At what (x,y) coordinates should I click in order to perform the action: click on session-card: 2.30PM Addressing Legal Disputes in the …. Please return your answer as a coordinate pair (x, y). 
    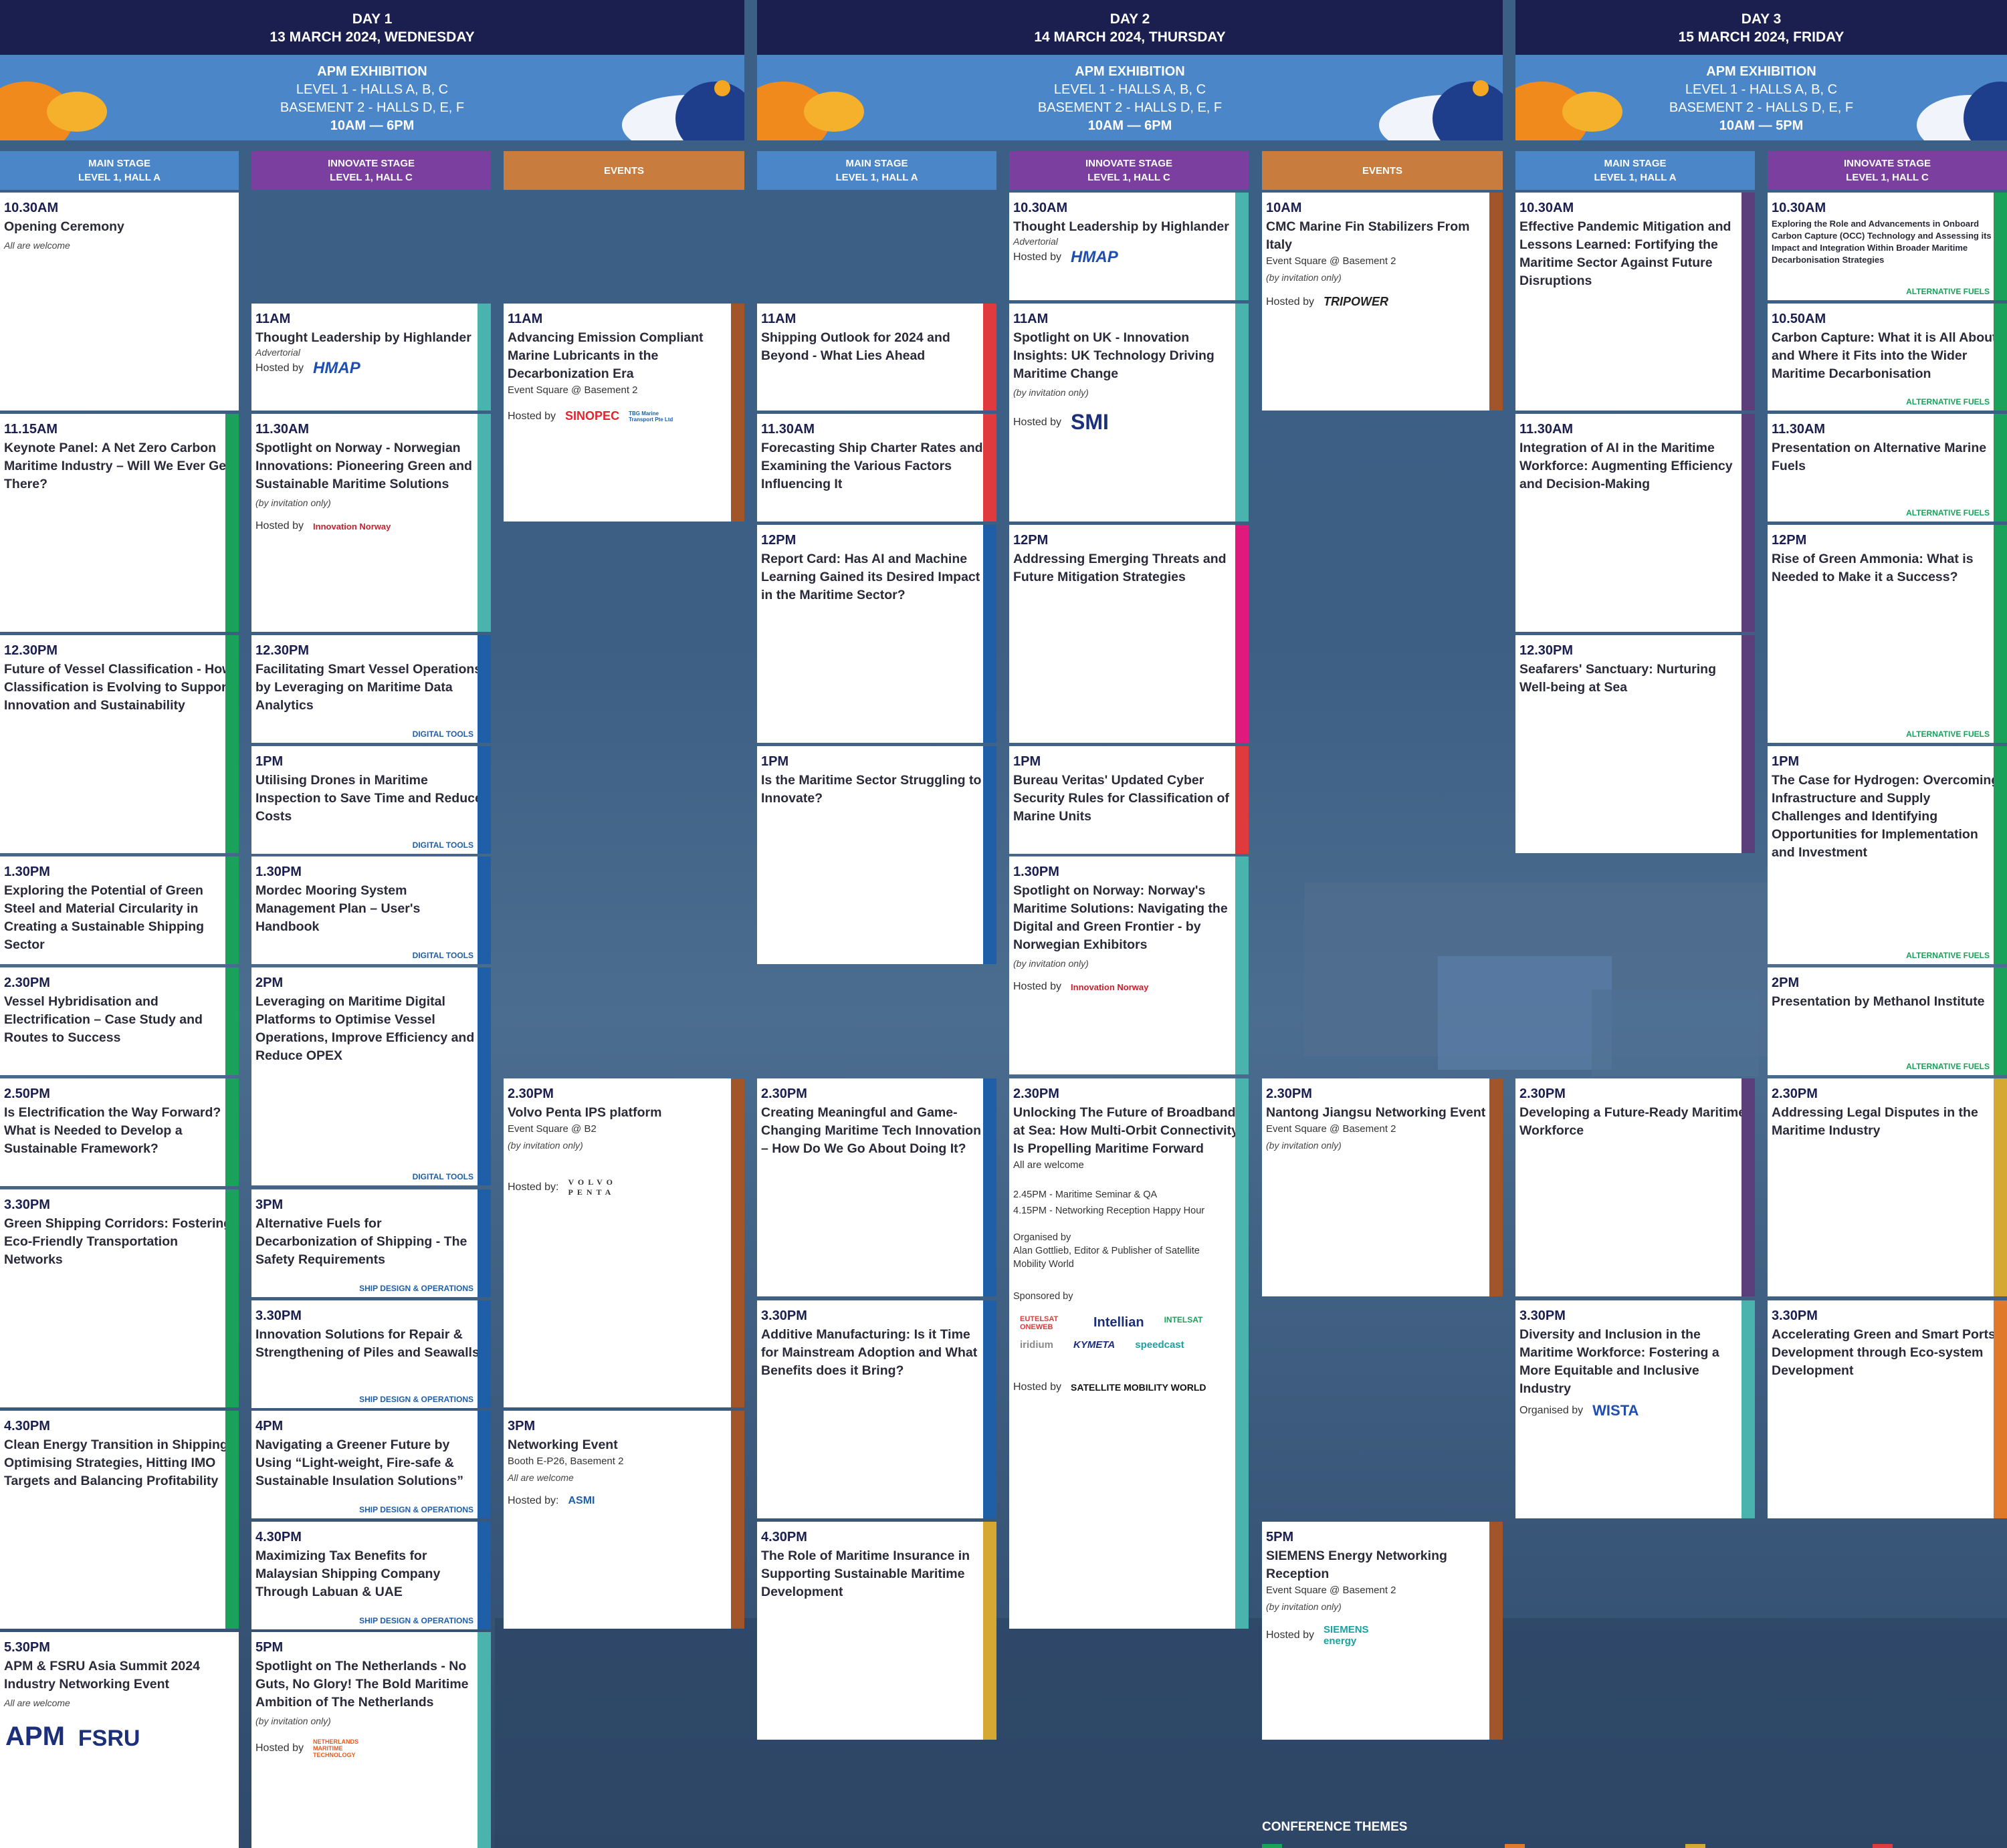
    Looking at the image, I should click on (1887, 1187).